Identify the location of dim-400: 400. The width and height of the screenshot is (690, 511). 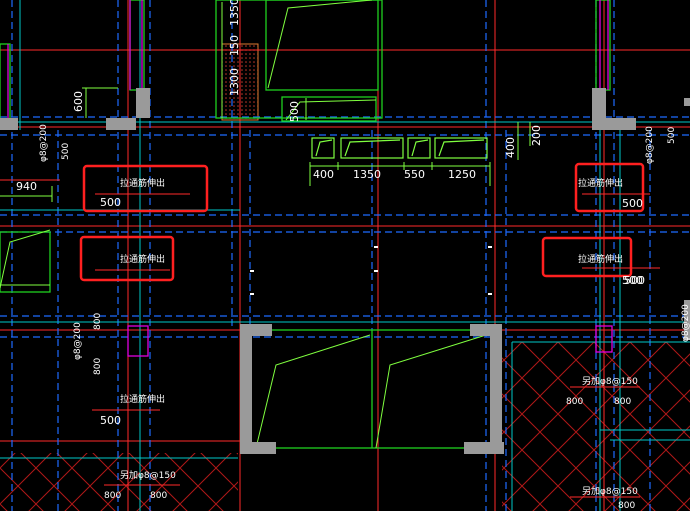
(510, 147).